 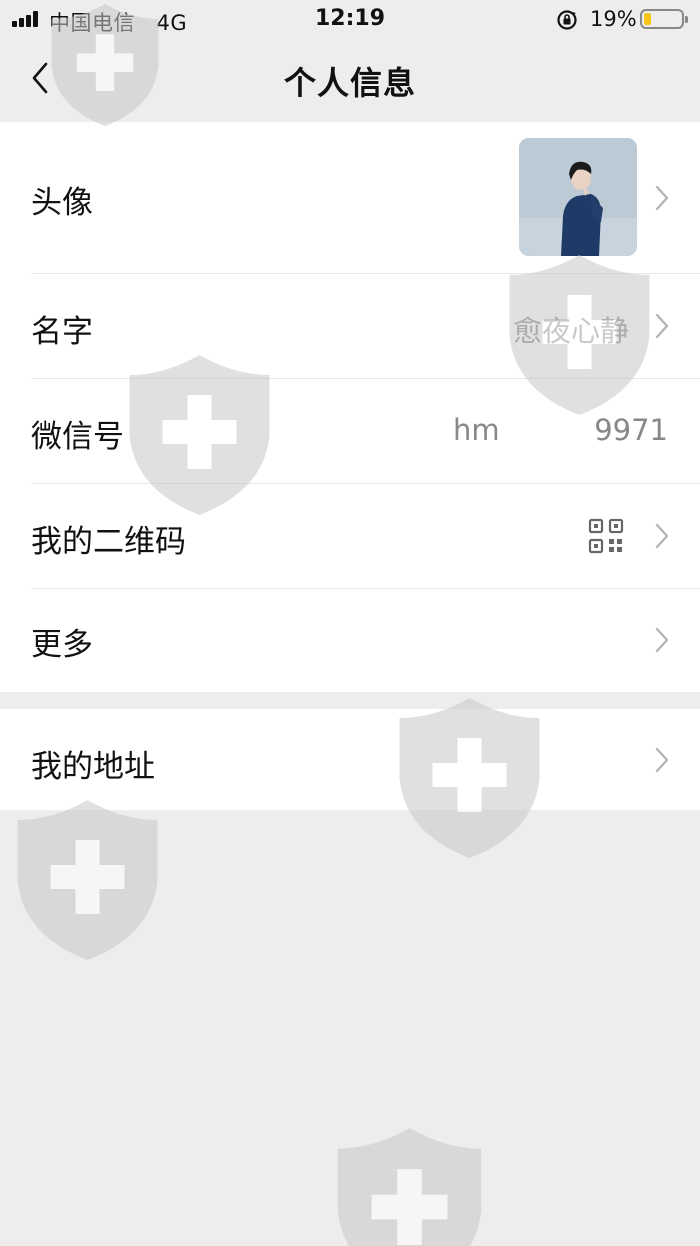 What do you see at coordinates (613, 19) in the screenshot?
I see `battery-percent: 19%` at bounding box center [613, 19].